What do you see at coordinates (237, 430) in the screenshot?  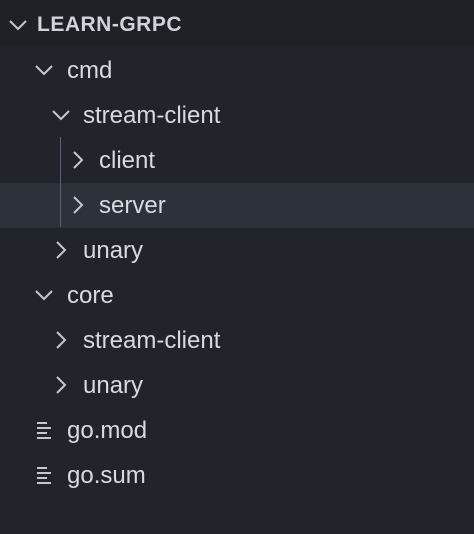 I see `tree-item-go-mod: go.mod` at bounding box center [237, 430].